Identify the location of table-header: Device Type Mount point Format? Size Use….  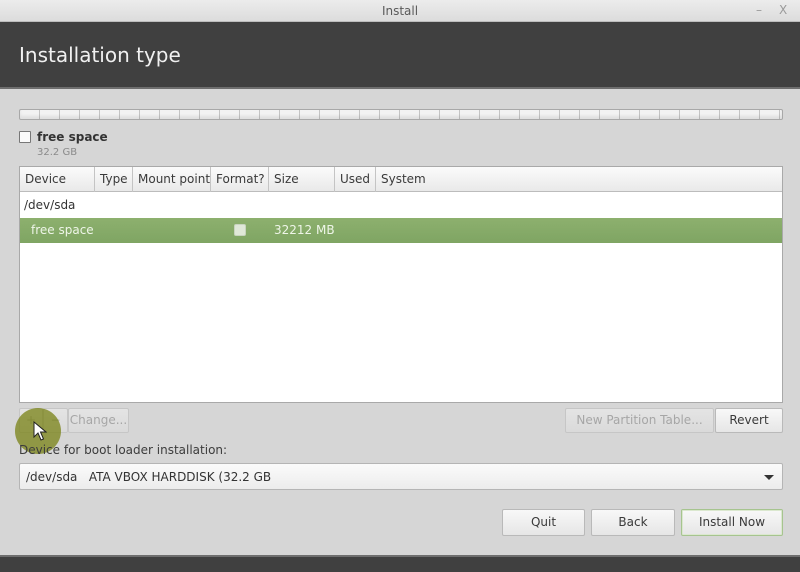
(401, 179).